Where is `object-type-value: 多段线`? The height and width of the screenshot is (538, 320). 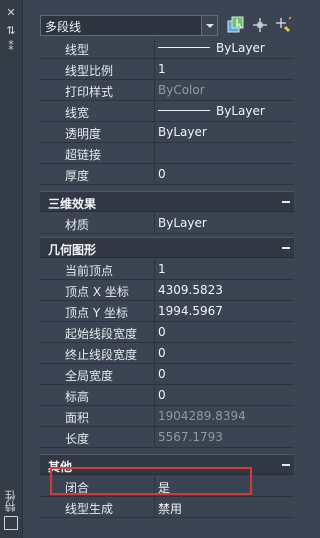 object-type-value: 多段线 is located at coordinates (63, 27).